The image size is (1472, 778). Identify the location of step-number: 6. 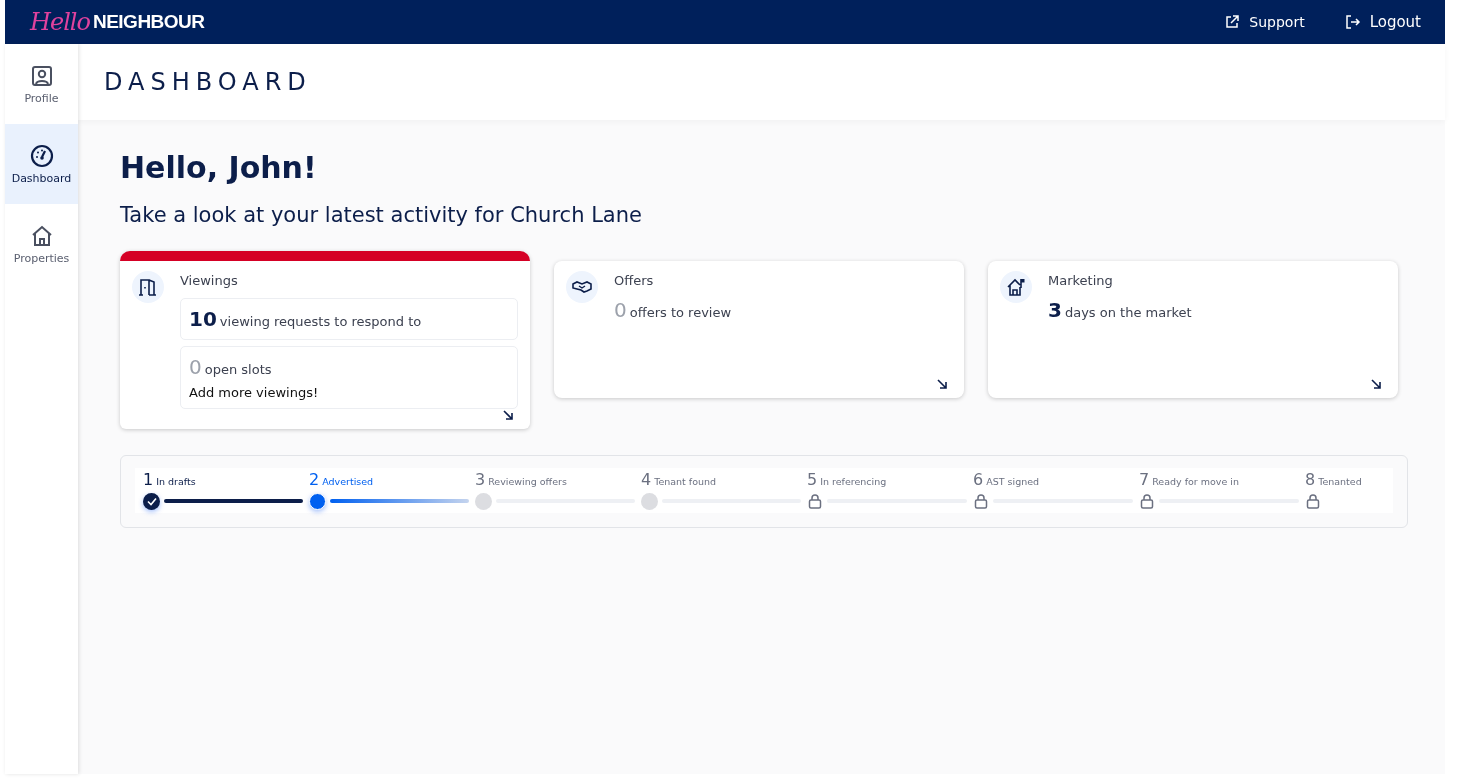
(978, 479).